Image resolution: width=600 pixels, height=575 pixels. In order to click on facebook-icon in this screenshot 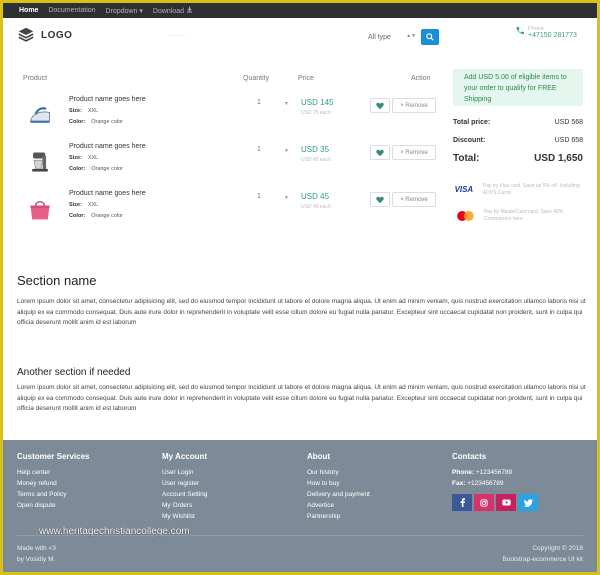, I will do `click(462, 502)`.